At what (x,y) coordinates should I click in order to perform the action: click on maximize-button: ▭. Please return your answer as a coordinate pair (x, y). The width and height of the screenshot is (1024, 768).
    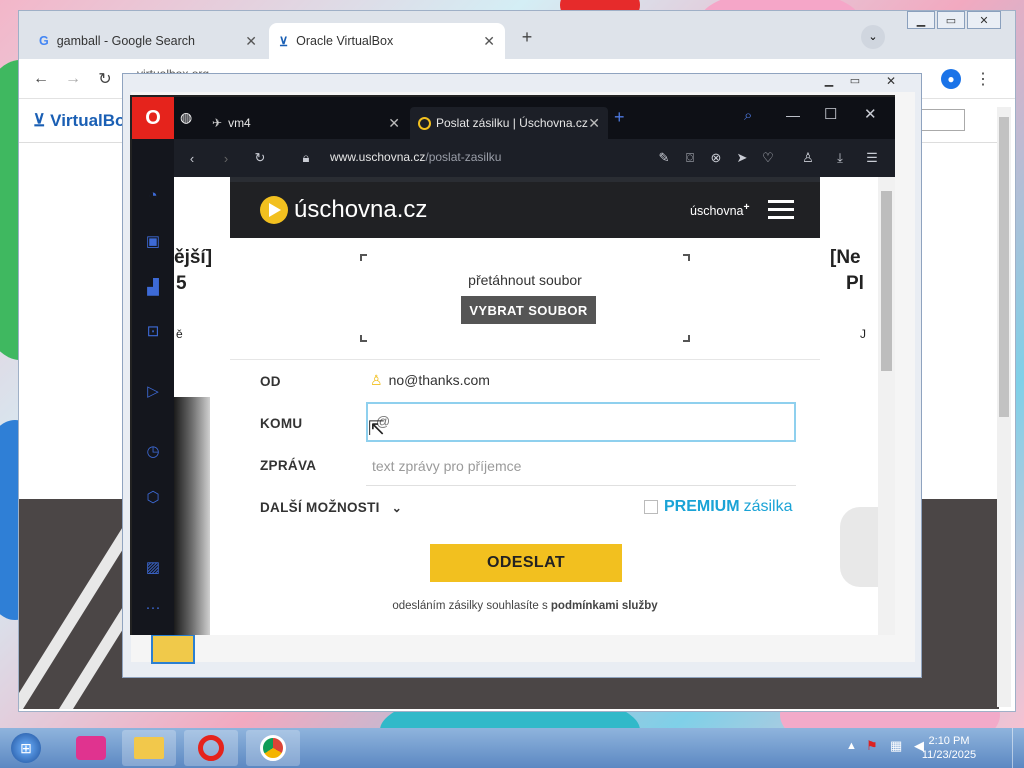
    Looking at the image, I should click on (951, 20).